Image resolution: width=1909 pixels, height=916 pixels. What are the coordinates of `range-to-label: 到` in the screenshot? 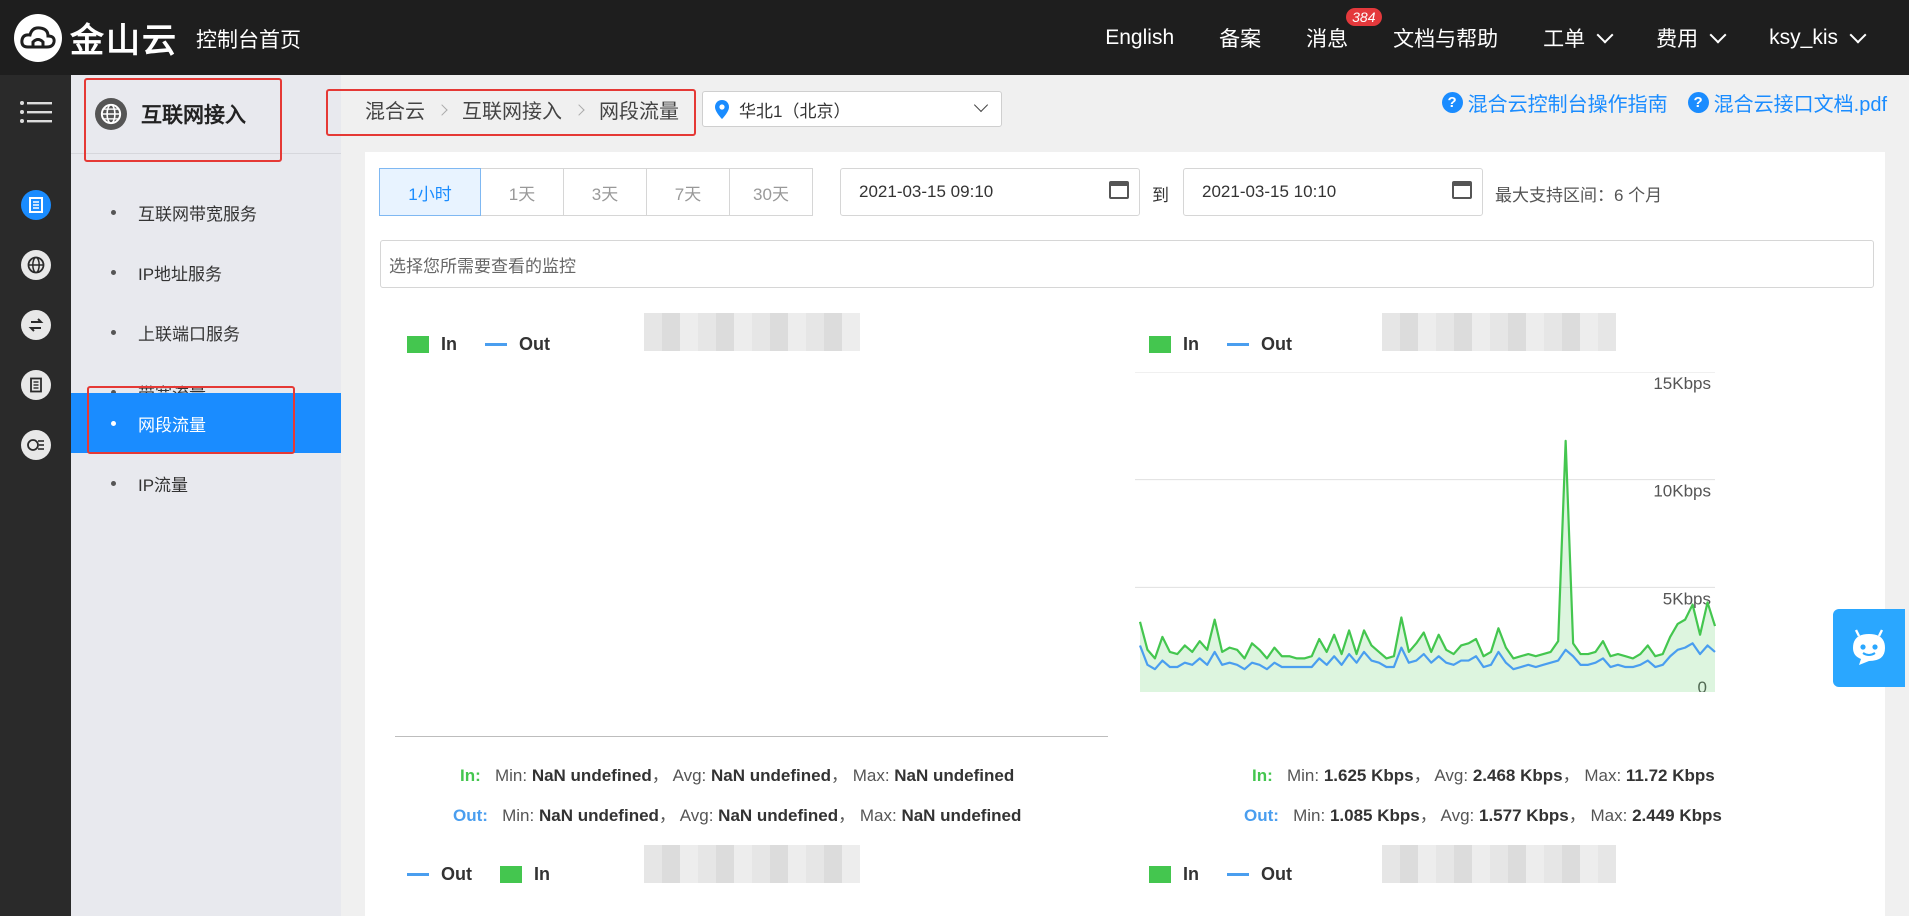 It's located at (1160, 195).